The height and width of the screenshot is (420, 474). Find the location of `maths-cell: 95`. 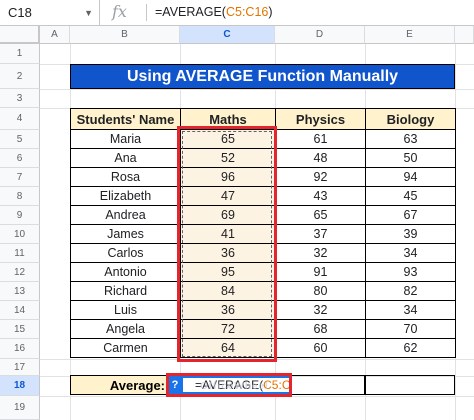

maths-cell: 95 is located at coordinates (228, 272).